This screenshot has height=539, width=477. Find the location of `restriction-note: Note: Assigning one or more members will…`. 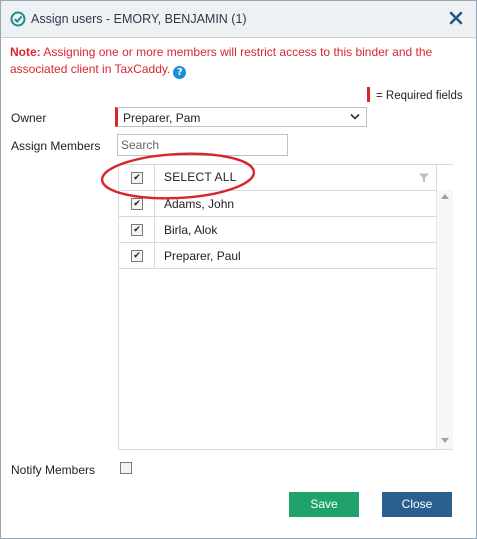

restriction-note: Note: Assigning one or more members will… is located at coordinates (235, 61).